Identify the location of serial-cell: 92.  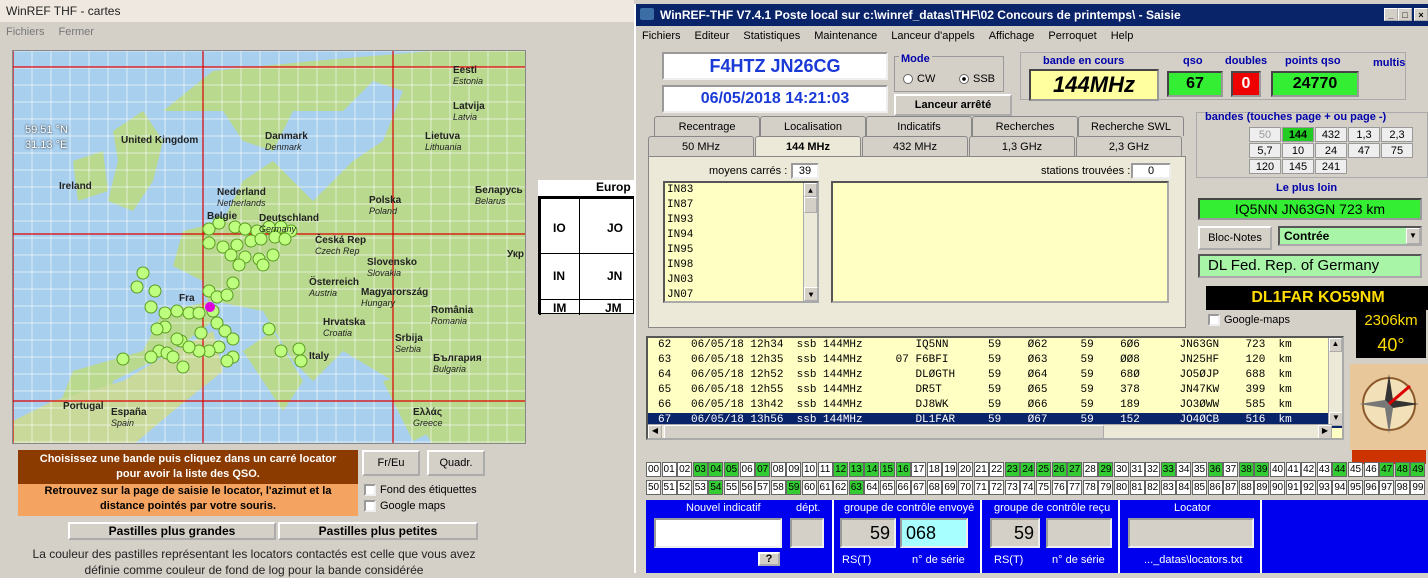
(1309, 487).